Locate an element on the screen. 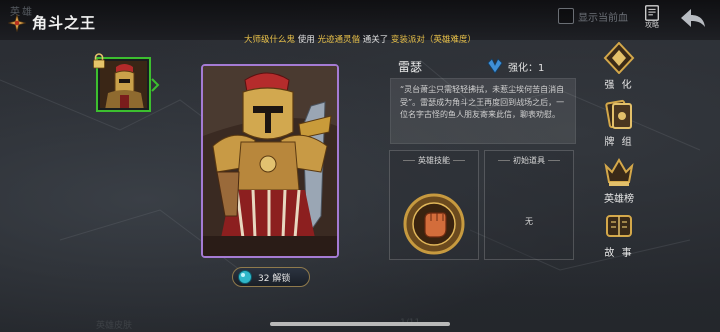 Image resolution: width=720 pixels, height=332 pixels. gem-icon is located at coordinates (245, 277).